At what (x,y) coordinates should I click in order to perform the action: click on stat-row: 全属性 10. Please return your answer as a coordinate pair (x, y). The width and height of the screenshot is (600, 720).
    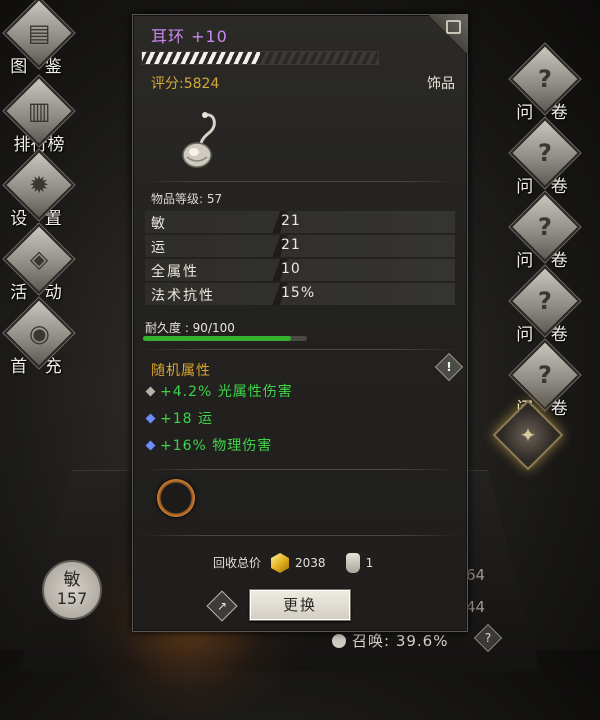
    Looking at the image, I should click on (300, 270).